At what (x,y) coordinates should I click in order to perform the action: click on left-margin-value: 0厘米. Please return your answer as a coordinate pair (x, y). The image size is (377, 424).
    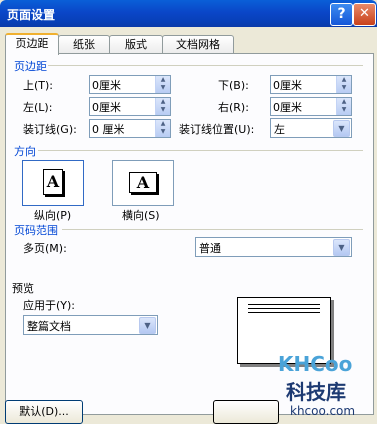
    Looking at the image, I should click on (106, 107).